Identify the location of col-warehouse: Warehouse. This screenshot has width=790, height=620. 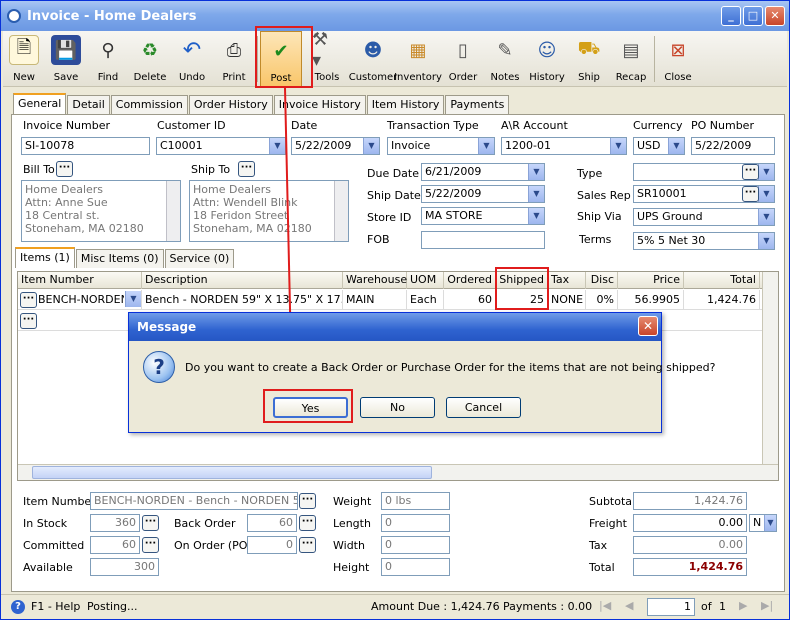
(375, 280).